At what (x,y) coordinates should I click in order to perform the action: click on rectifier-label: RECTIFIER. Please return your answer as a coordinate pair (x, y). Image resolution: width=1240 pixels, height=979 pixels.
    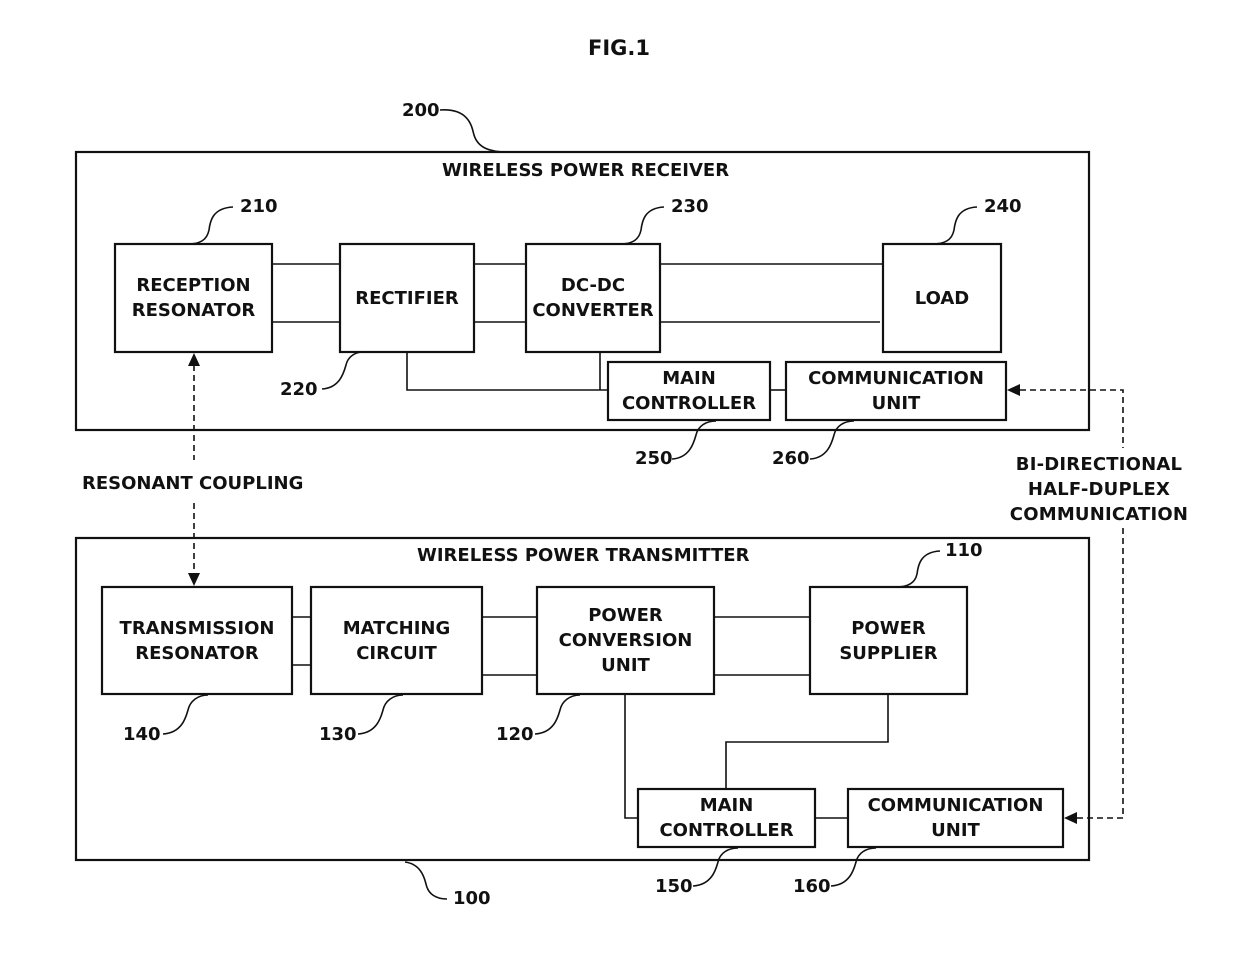
    Looking at the image, I should click on (407, 298).